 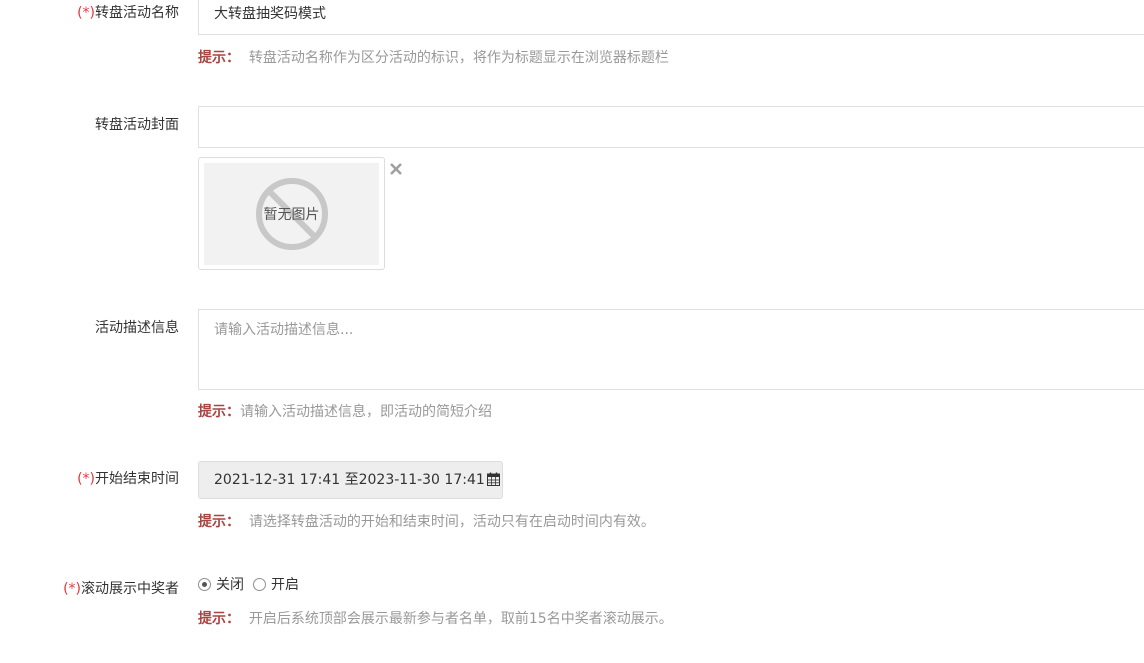 What do you see at coordinates (121, 589) in the screenshot?
I see `scroll-winners-label: (*)滚动展示中奖者` at bounding box center [121, 589].